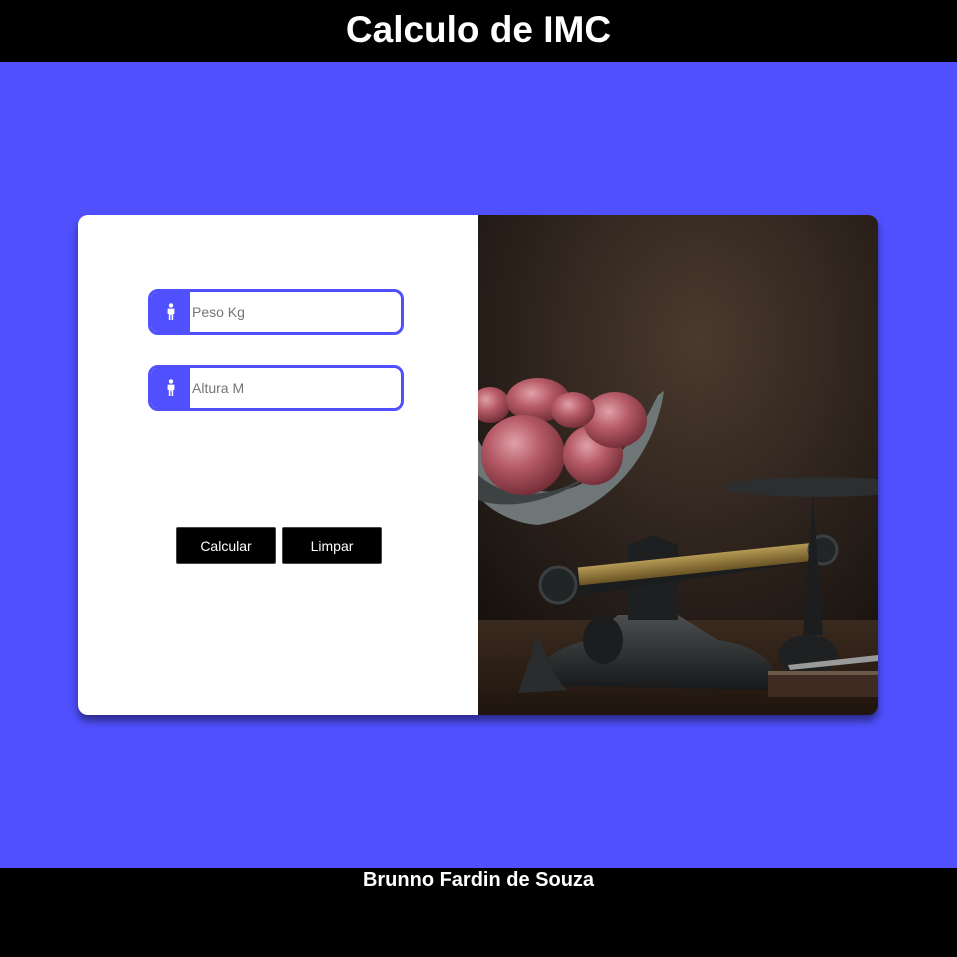  What do you see at coordinates (226, 545) in the screenshot?
I see `calculate-button: Calcular` at bounding box center [226, 545].